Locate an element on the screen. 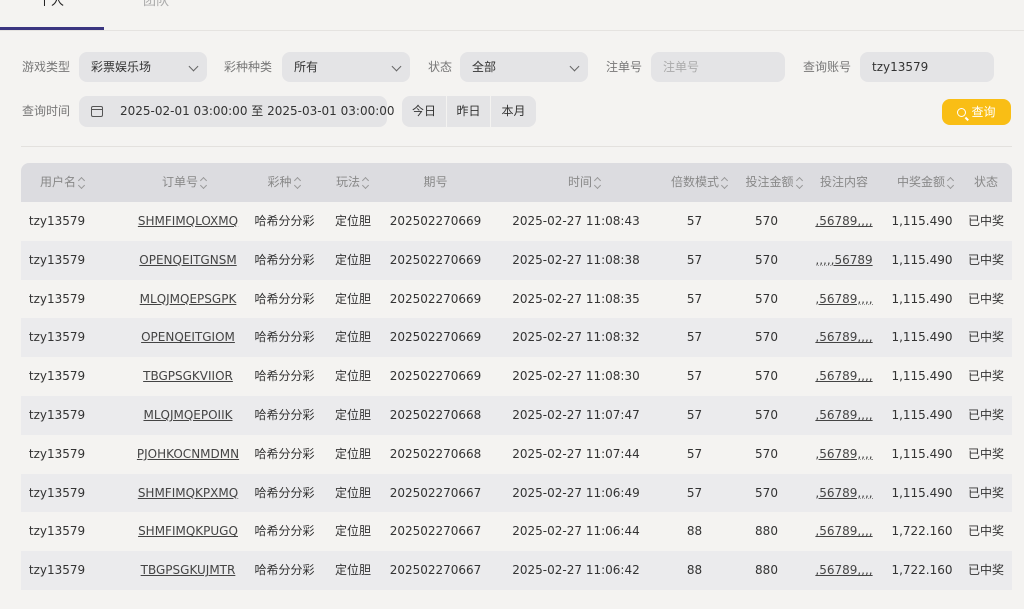 This screenshot has height=609, width=1024. this-month-button: 本月 is located at coordinates (513, 111).